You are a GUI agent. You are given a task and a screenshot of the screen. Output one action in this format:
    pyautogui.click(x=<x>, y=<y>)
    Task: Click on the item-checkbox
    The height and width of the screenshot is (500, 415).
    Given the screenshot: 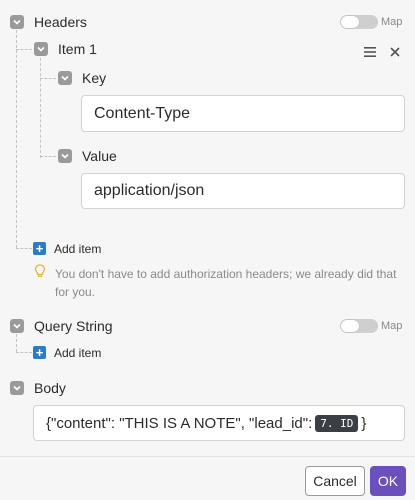 What is the action you would take?
    pyautogui.click(x=41, y=49)
    